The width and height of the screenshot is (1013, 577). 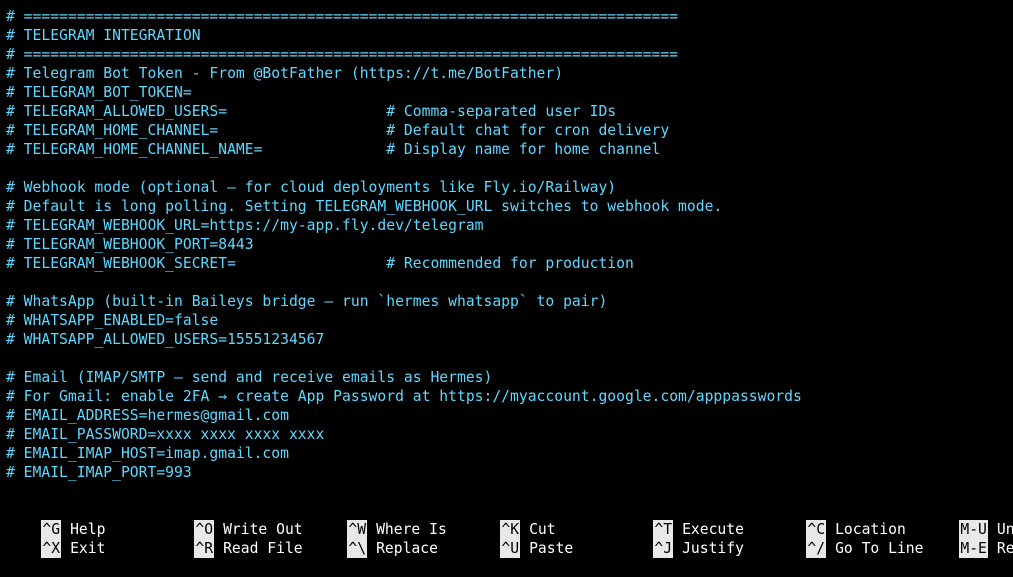 I want to click on text-line: # EMAIL_ADDRESS=hermes@gmail.com, so click(x=147, y=415).